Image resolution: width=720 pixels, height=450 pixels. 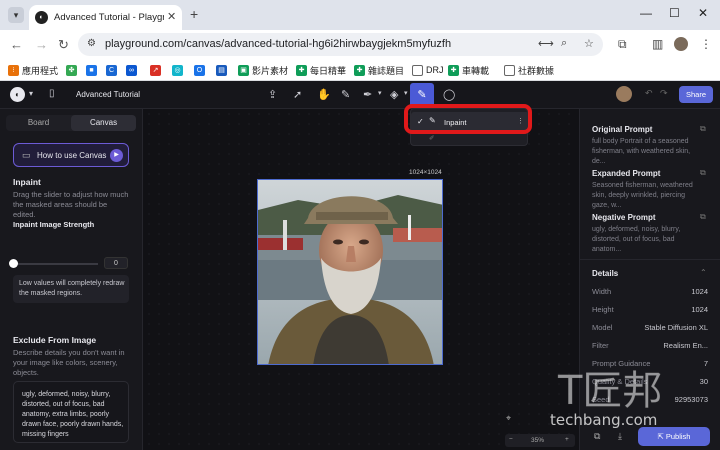 I want to click on menu-icon: ⋮, so click(x=706, y=44).